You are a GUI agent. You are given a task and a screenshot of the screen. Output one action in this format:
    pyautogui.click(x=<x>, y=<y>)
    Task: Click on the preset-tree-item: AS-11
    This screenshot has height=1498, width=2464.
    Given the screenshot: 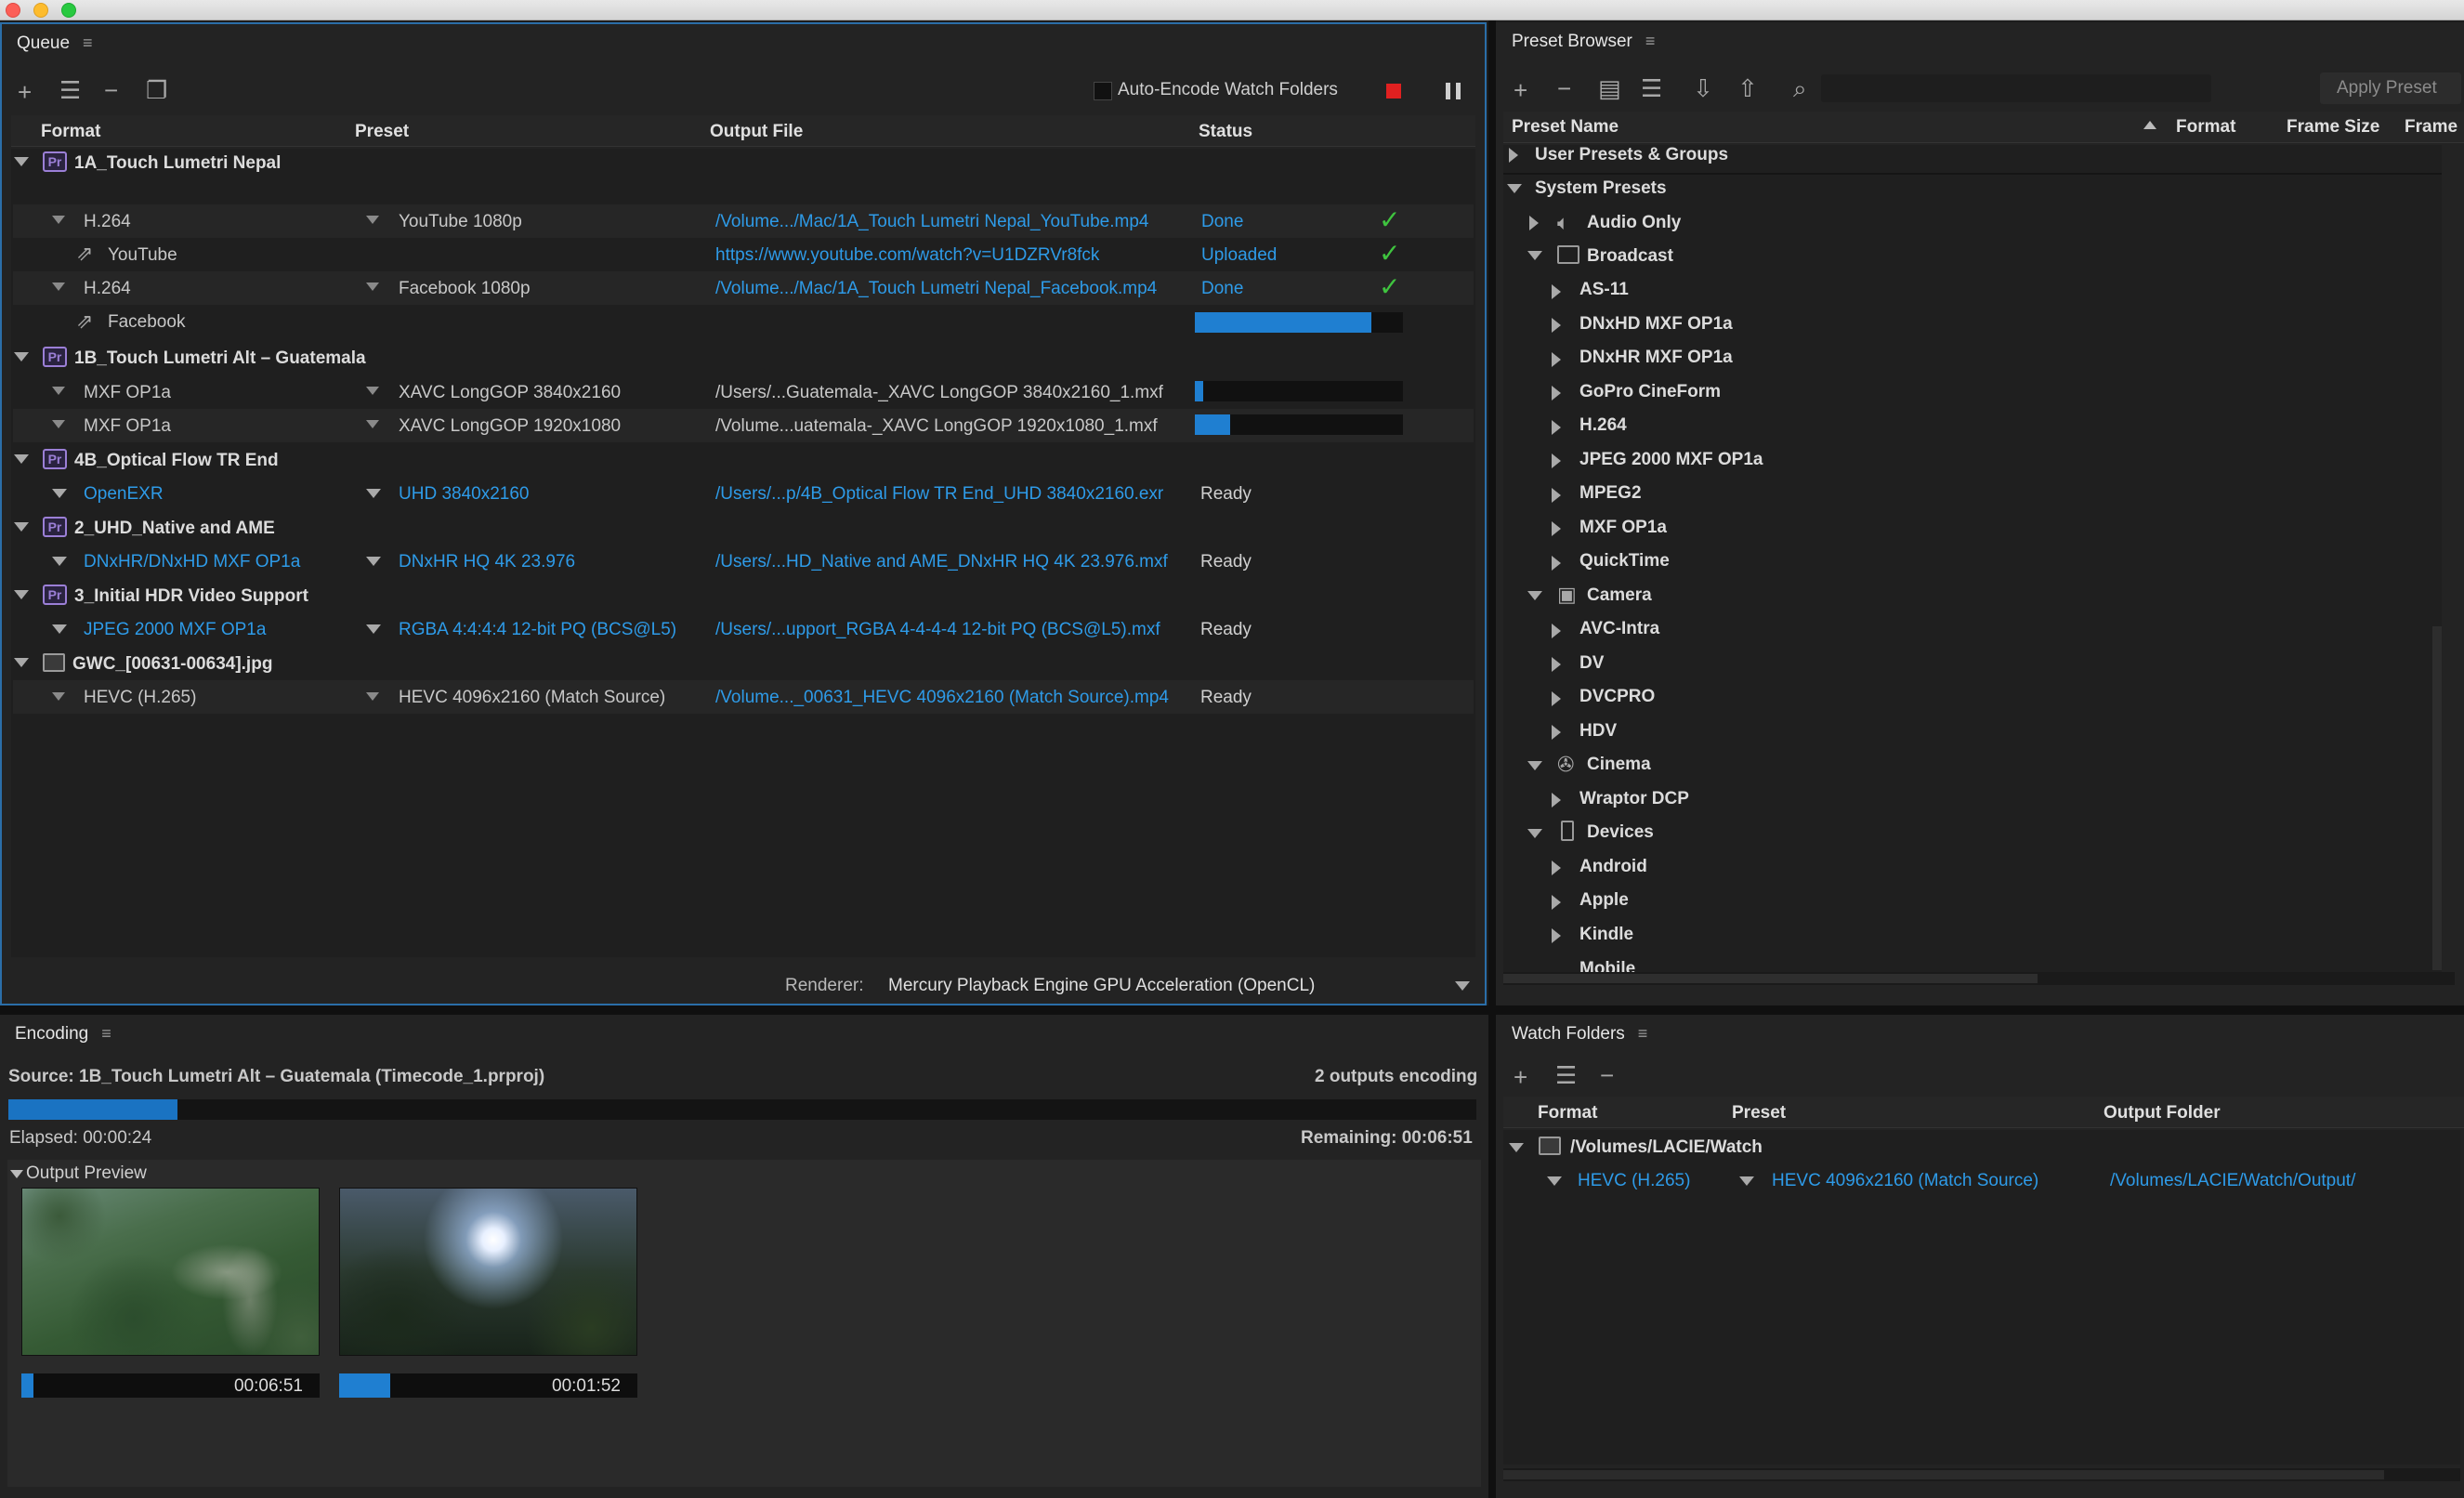 What is the action you would take?
    pyautogui.click(x=1604, y=290)
    